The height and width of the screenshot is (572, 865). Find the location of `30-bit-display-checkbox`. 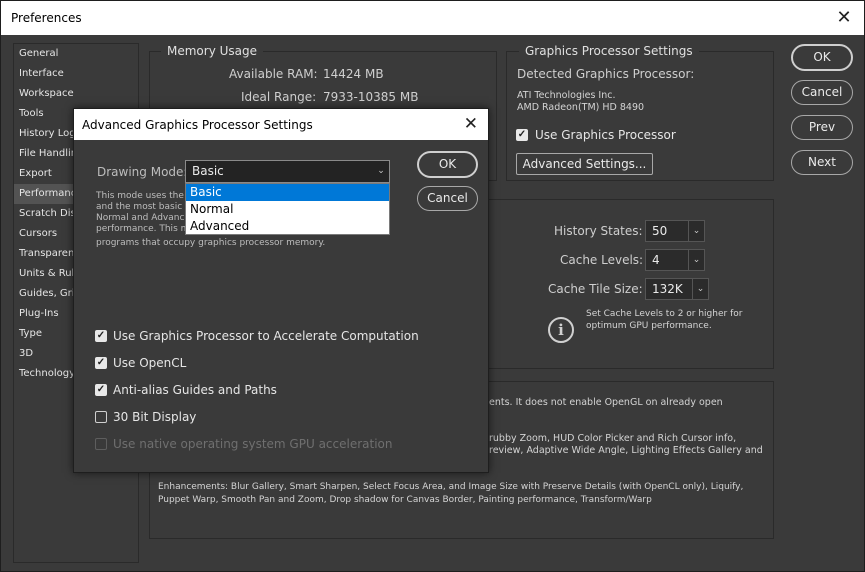

30-bit-display-checkbox is located at coordinates (101, 417).